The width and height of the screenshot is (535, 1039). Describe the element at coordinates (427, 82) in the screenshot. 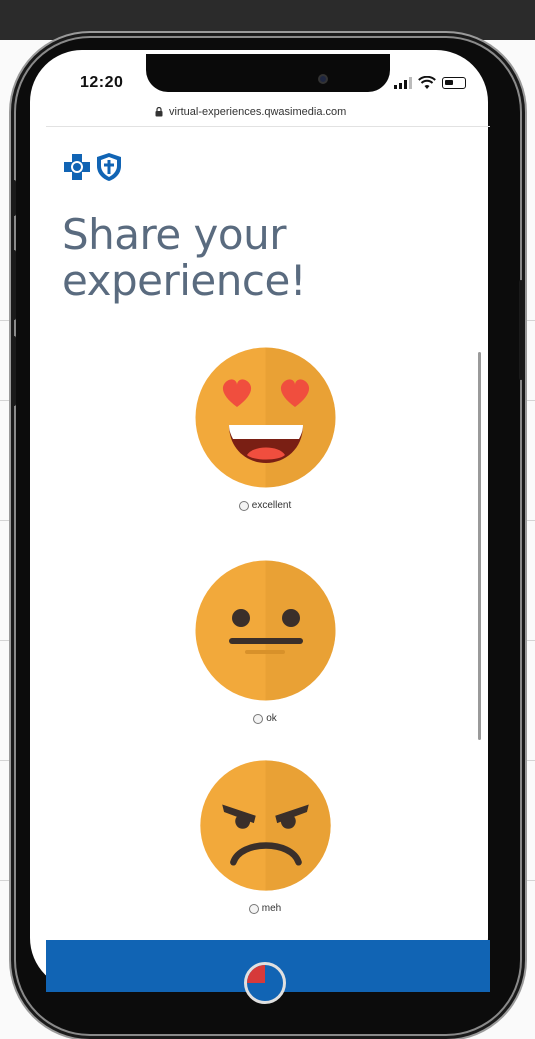

I see `wifi-icon` at that location.